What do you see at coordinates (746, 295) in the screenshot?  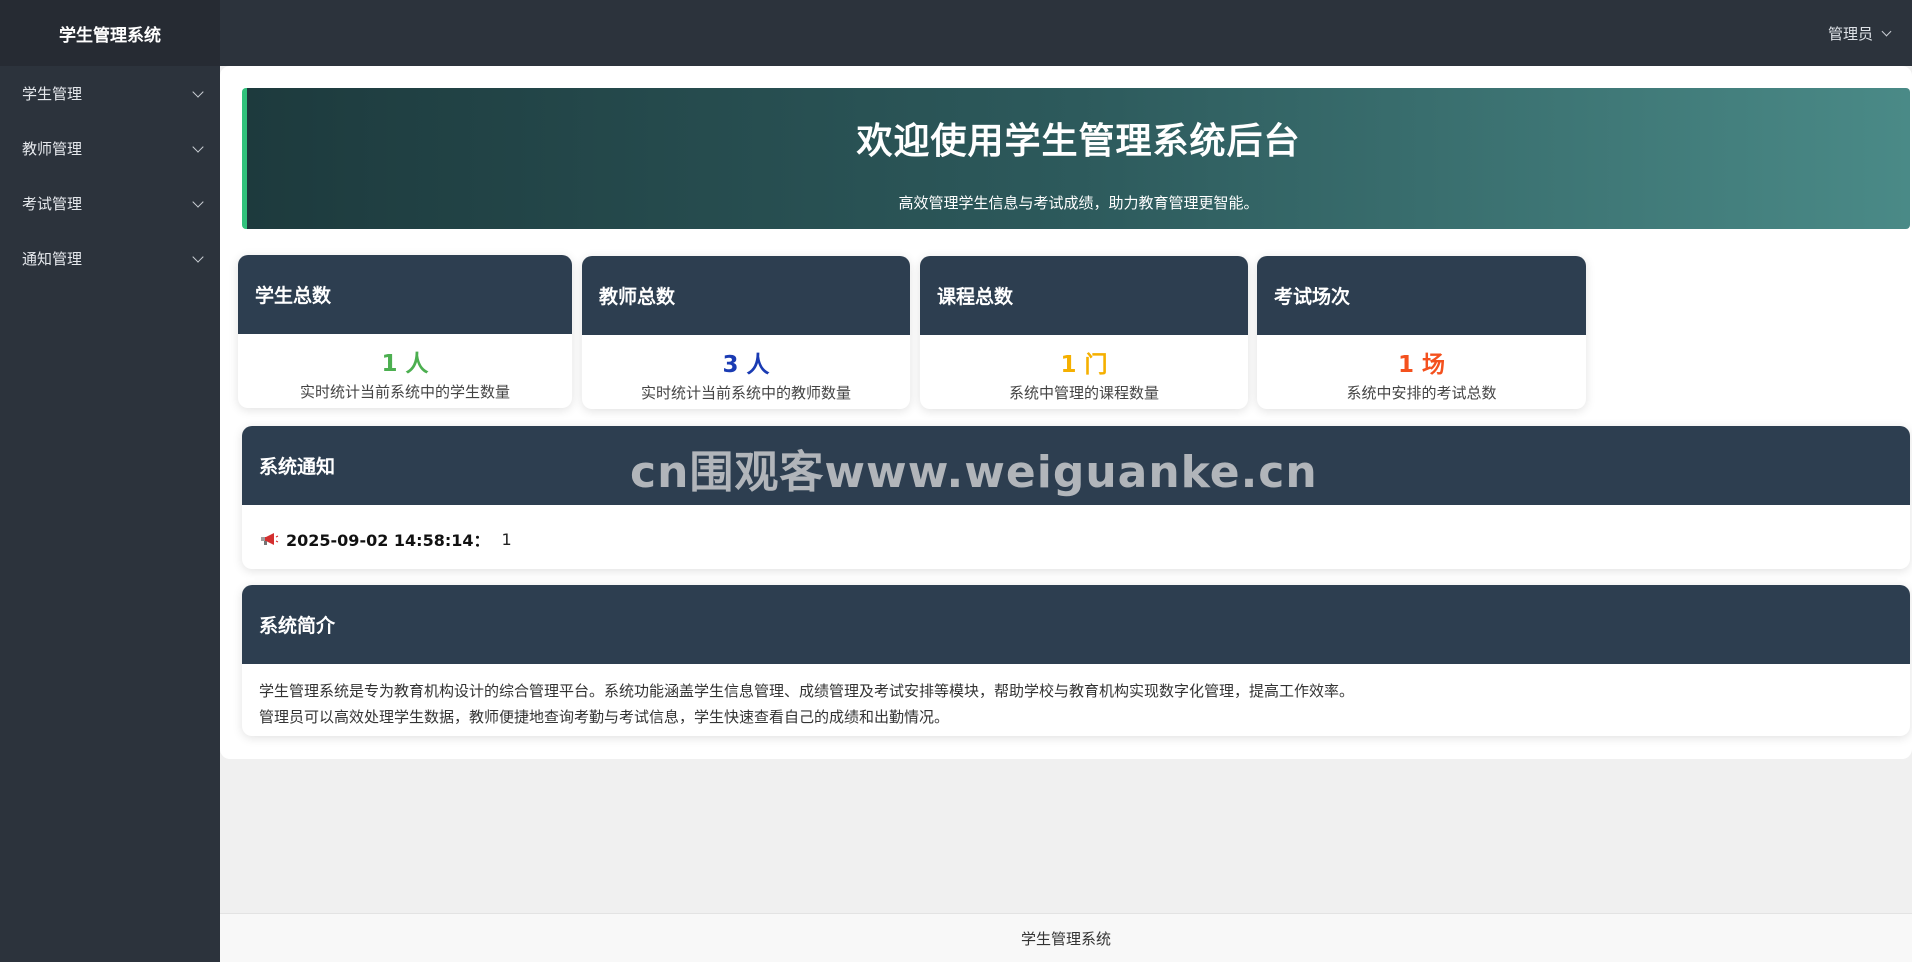 I see `stat-card-title: 教师总数` at bounding box center [746, 295].